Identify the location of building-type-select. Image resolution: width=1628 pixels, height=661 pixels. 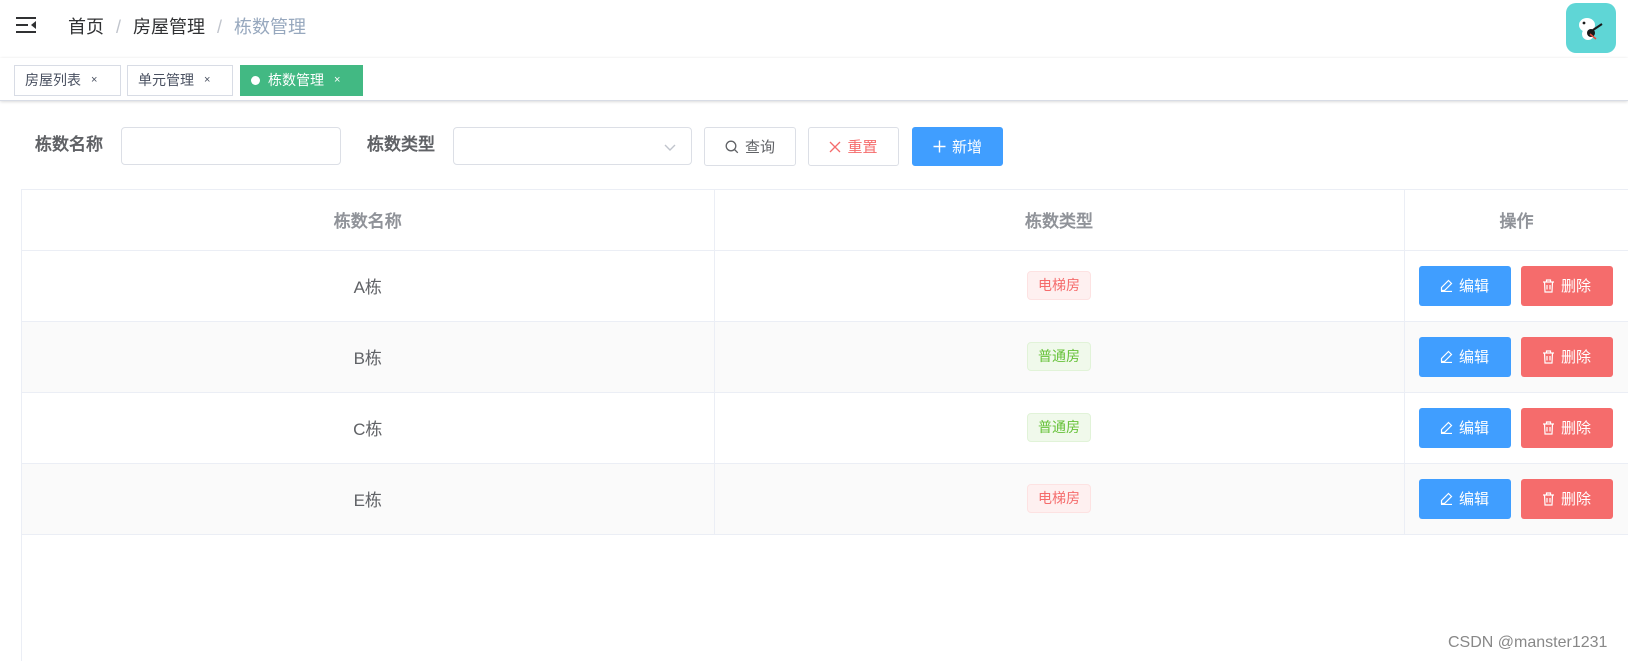
(572, 146).